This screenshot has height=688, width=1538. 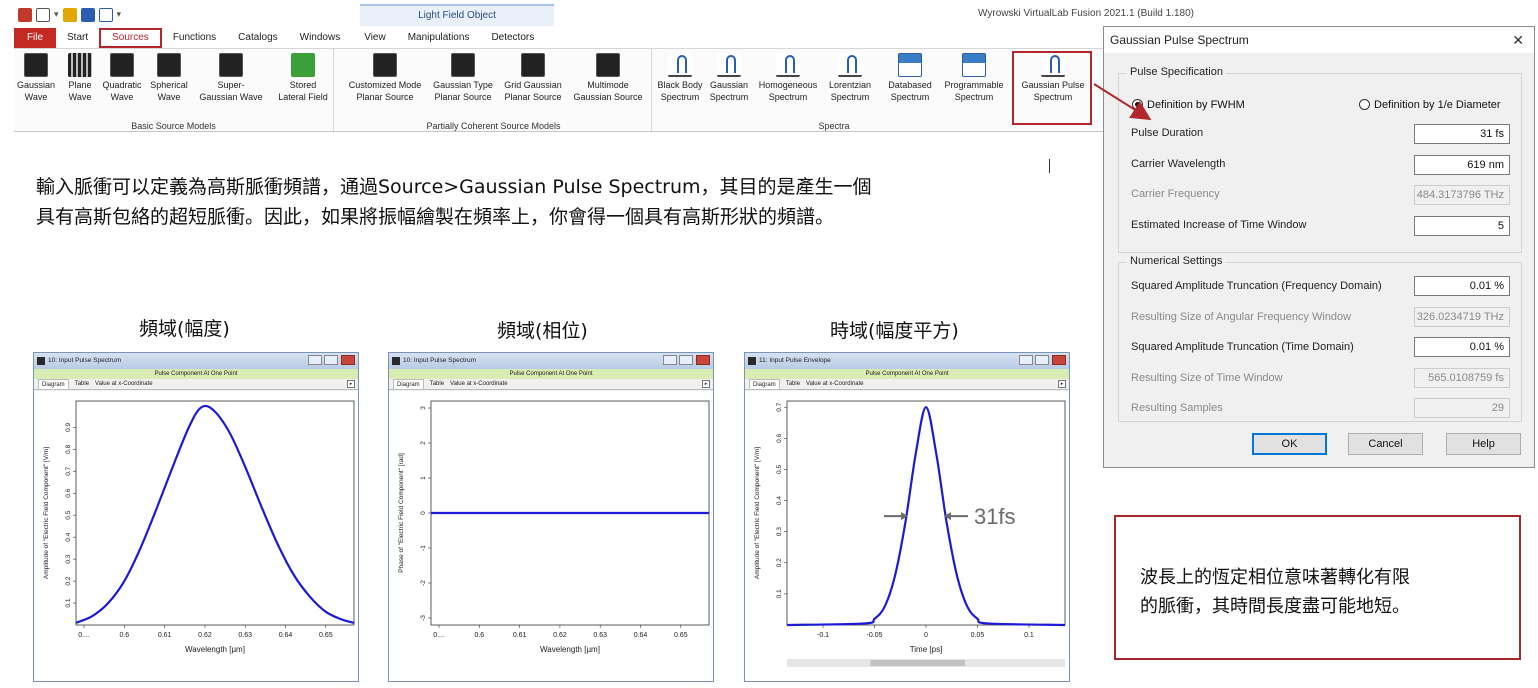 I want to click on group-label: Basic Source Models, so click(x=173, y=126).